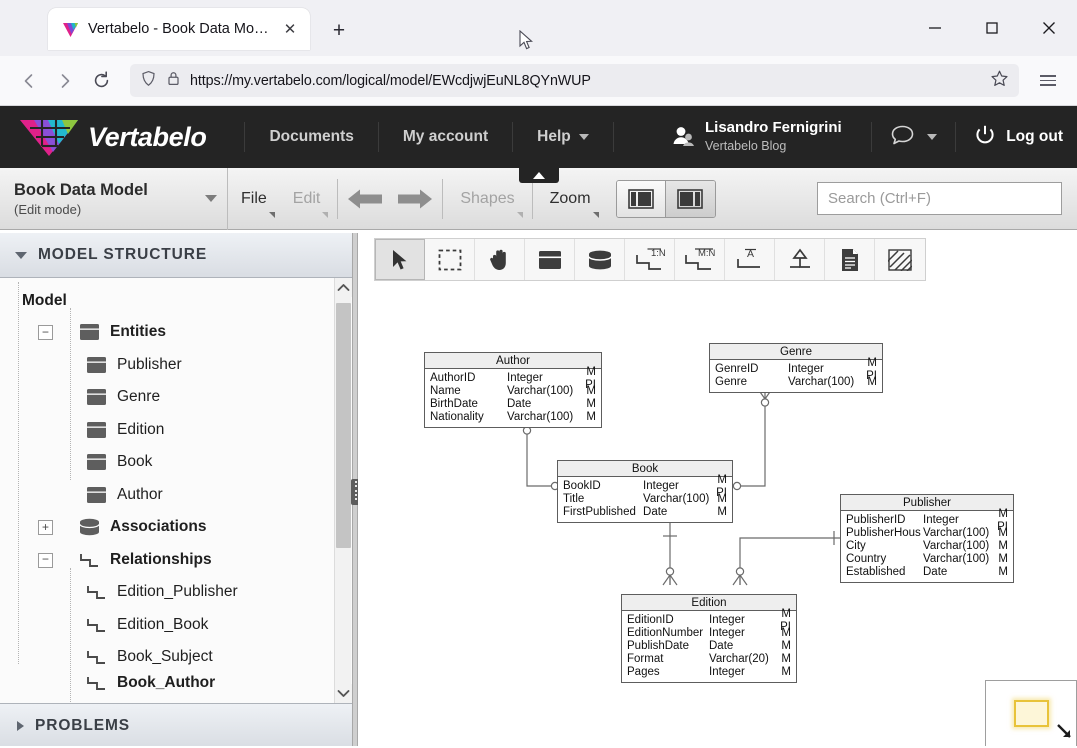  I want to click on layout-left-panel-button, so click(641, 198).